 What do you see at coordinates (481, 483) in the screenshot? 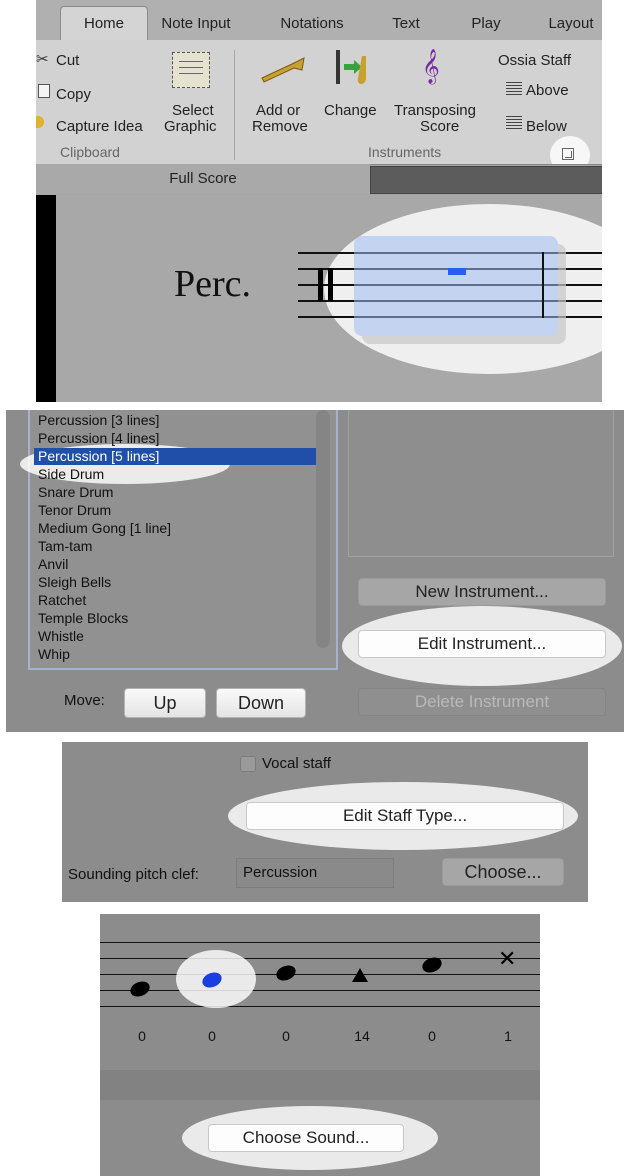
I see `instrument-preview-box` at bounding box center [481, 483].